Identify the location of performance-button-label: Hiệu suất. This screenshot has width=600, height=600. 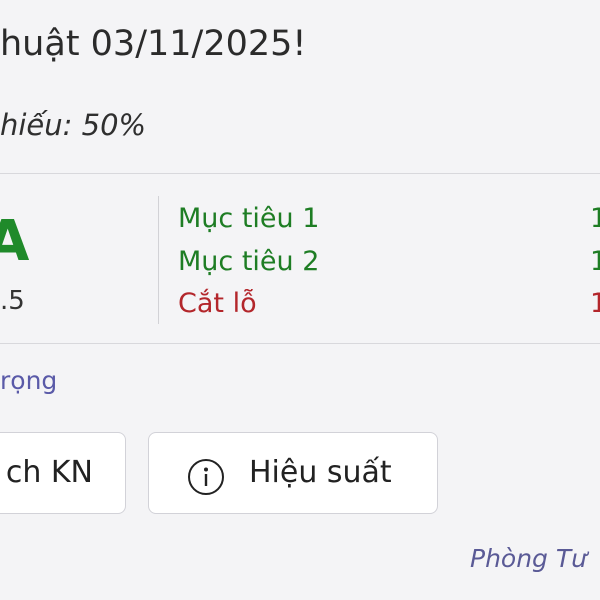
(320, 472).